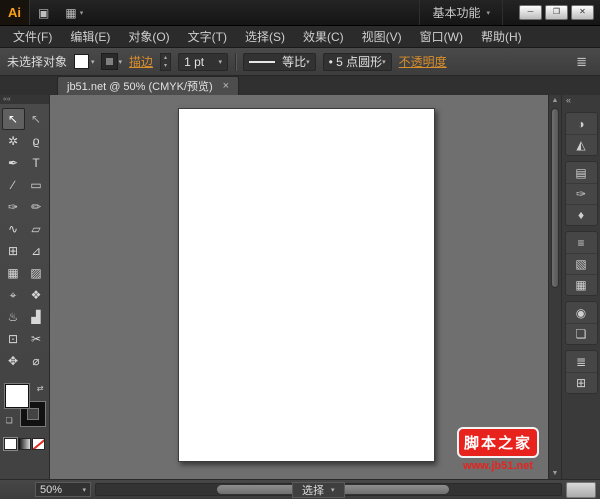  Describe the element at coordinates (165, 66) in the screenshot. I see `step-down-icon: ▾` at that location.